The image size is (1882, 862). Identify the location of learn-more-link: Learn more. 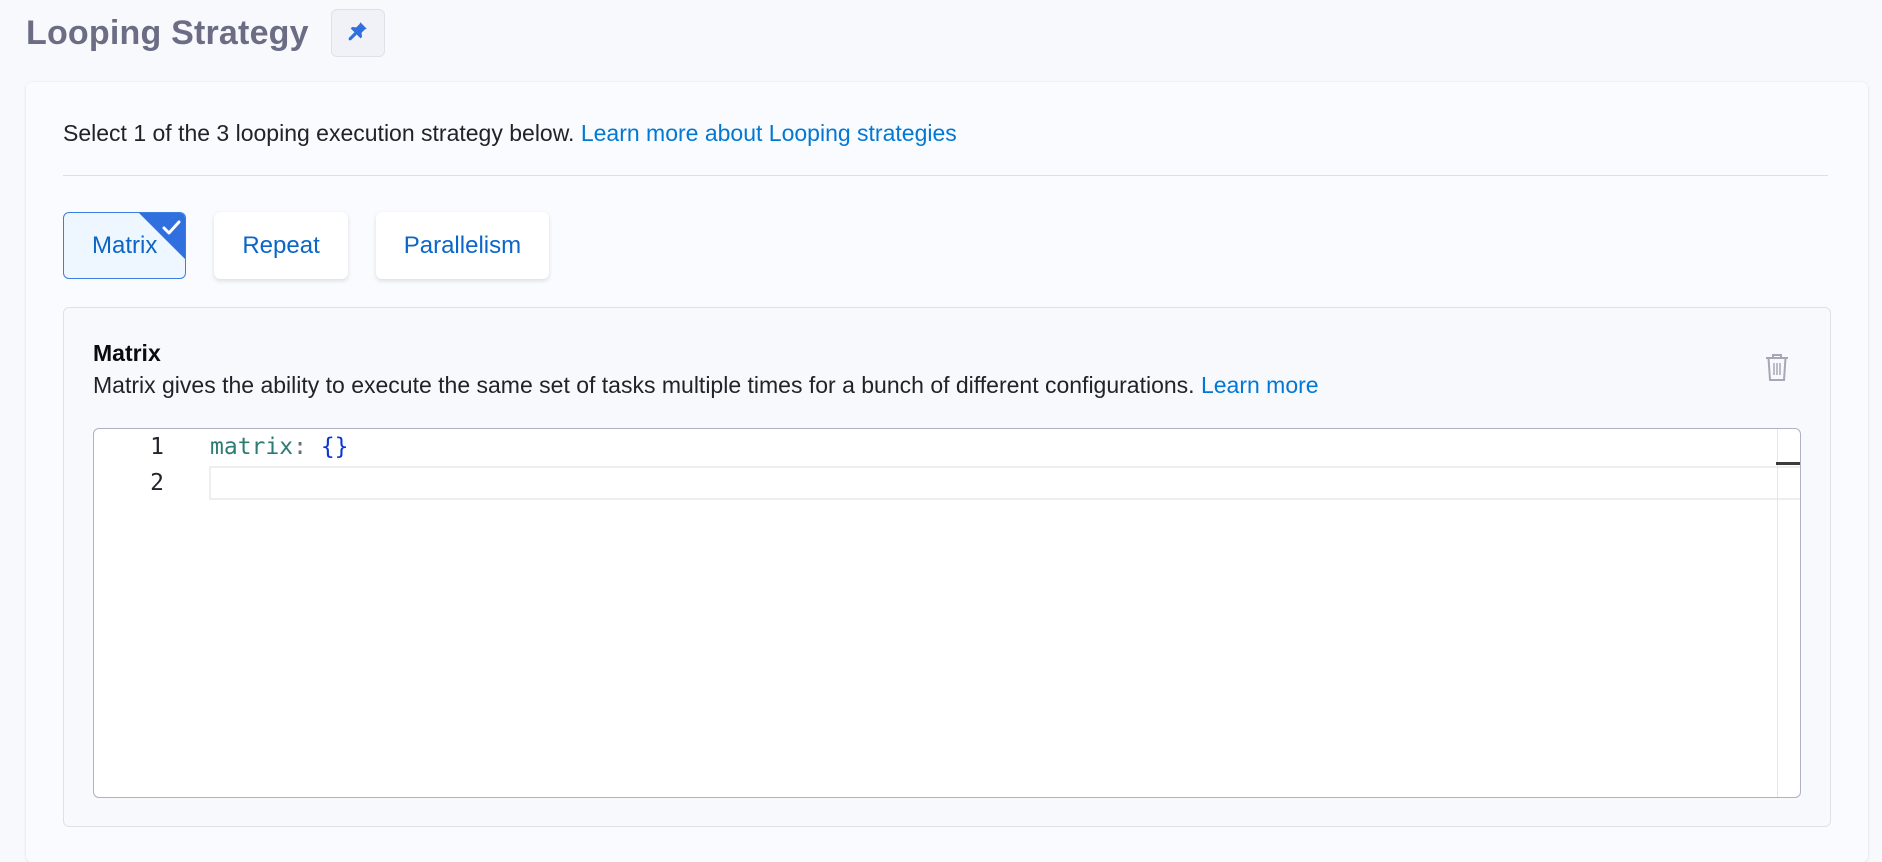
(1260, 385).